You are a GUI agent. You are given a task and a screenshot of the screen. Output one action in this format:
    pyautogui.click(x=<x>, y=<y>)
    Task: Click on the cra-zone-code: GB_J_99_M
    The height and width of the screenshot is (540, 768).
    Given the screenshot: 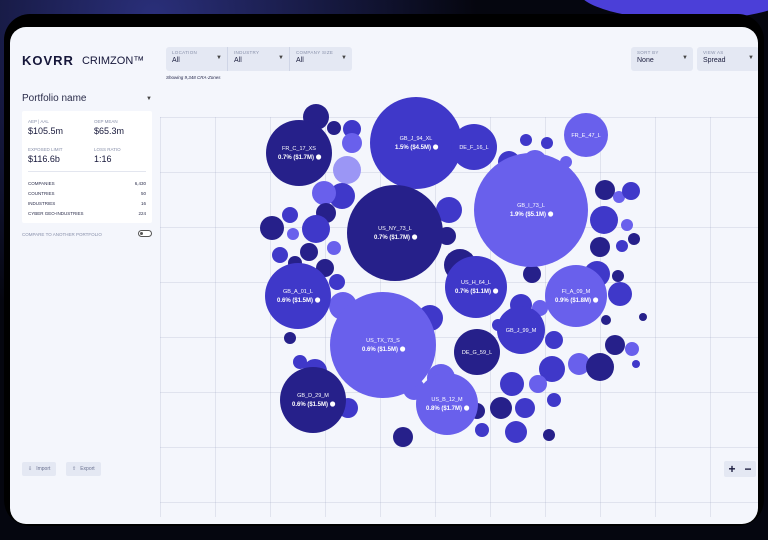 What is the action you would take?
    pyautogui.click(x=521, y=331)
    